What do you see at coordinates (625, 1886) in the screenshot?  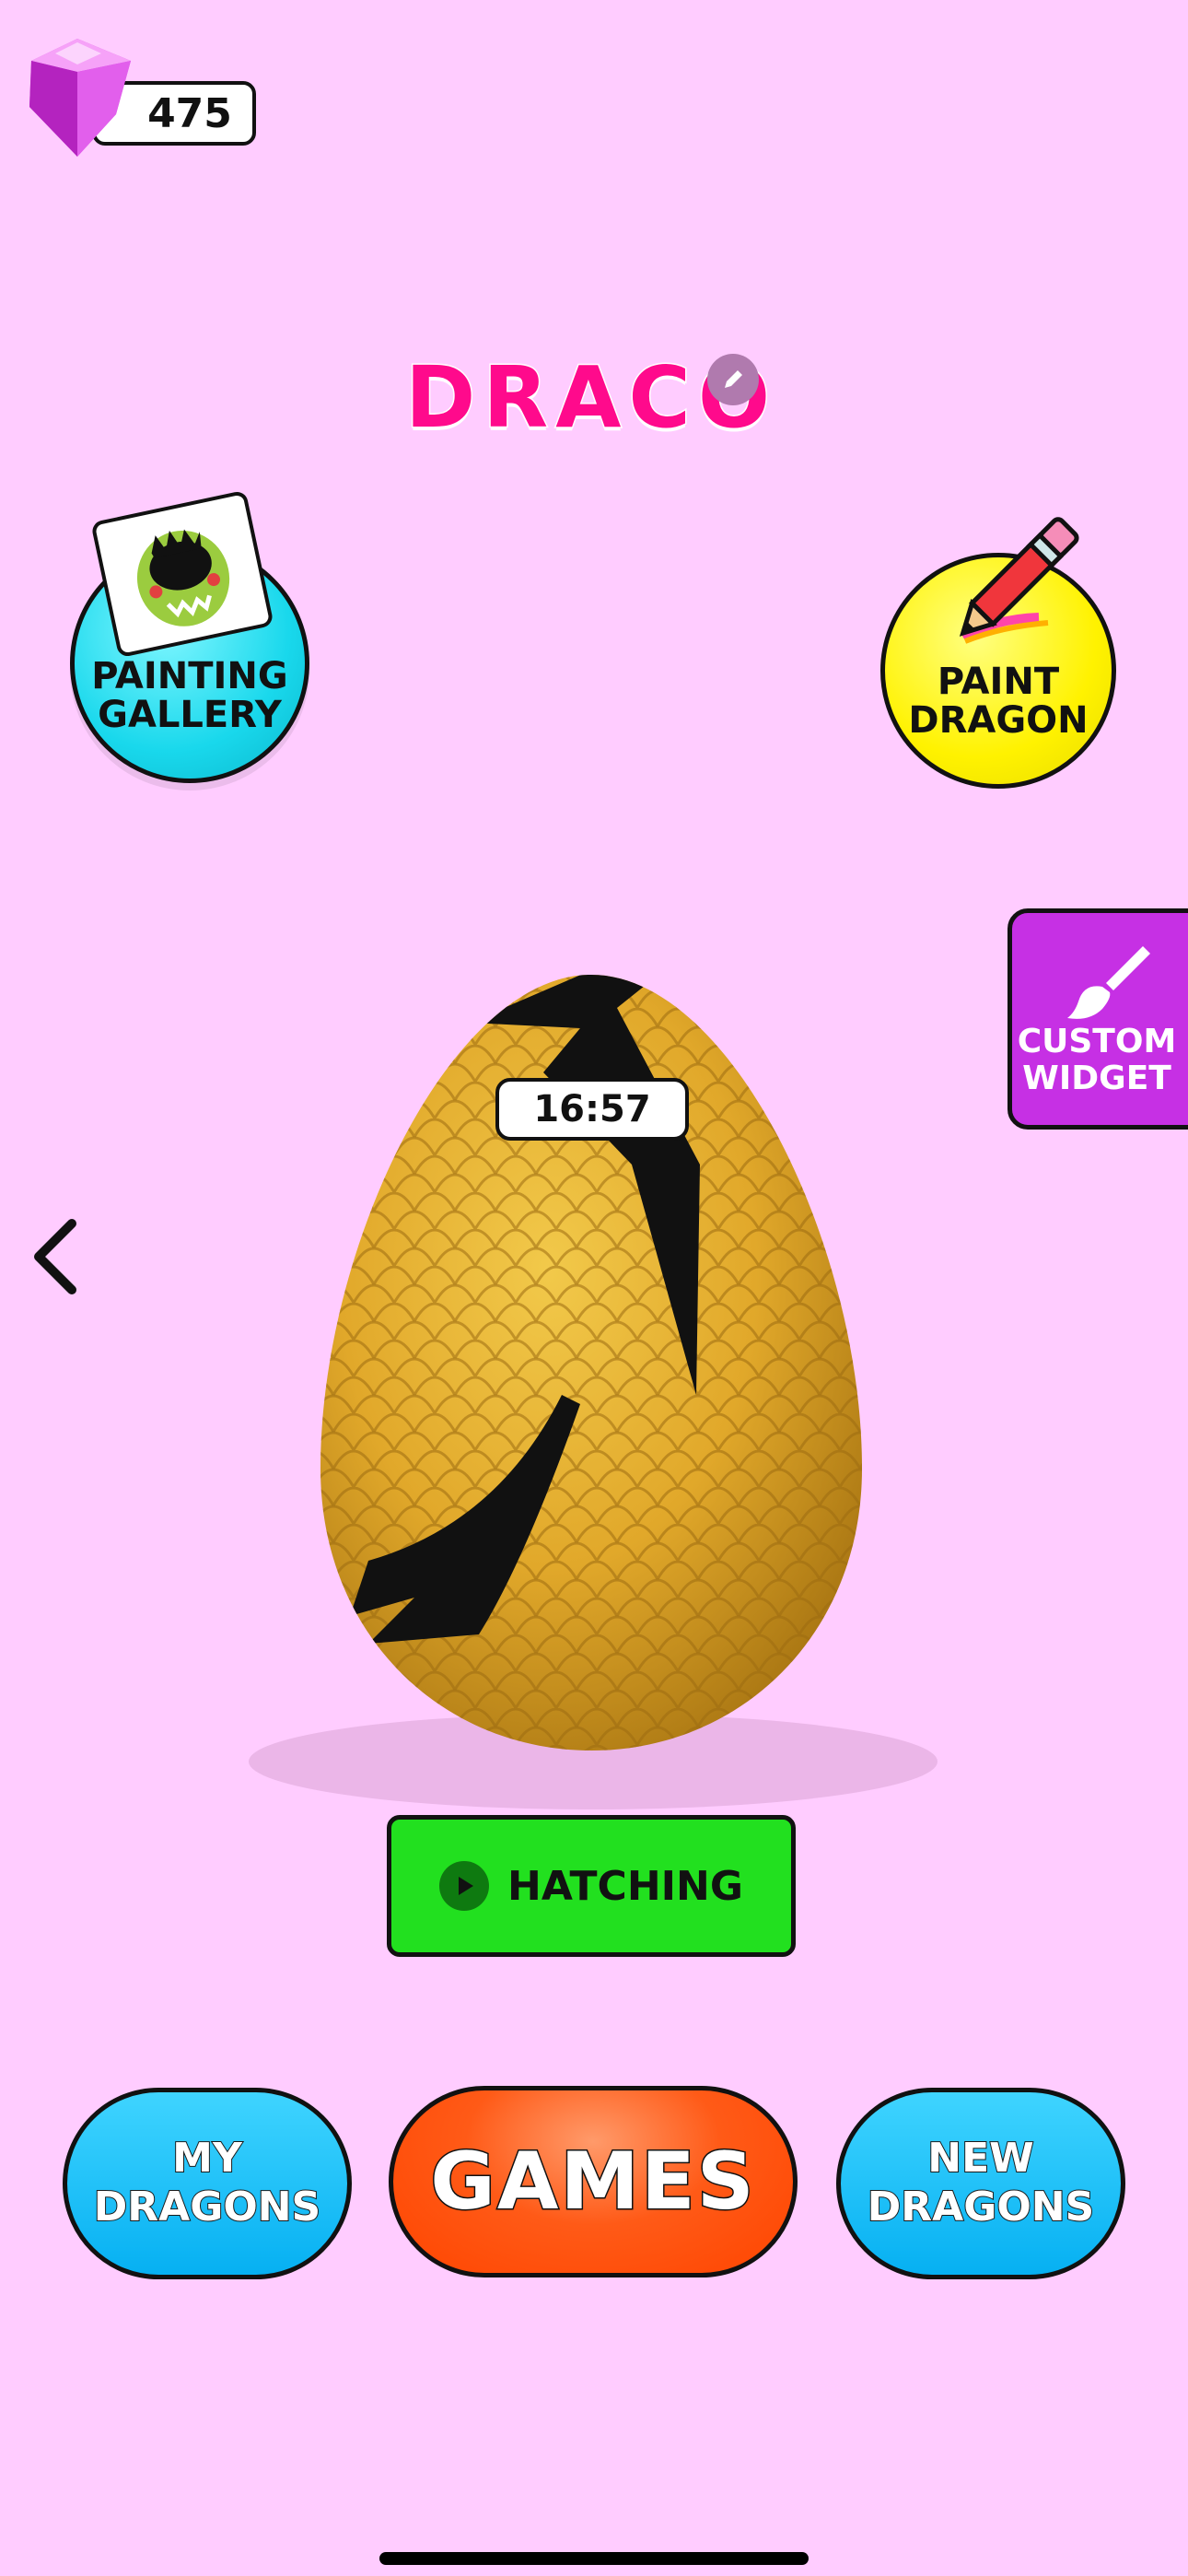 I see `hatching-label: HATCHING` at bounding box center [625, 1886].